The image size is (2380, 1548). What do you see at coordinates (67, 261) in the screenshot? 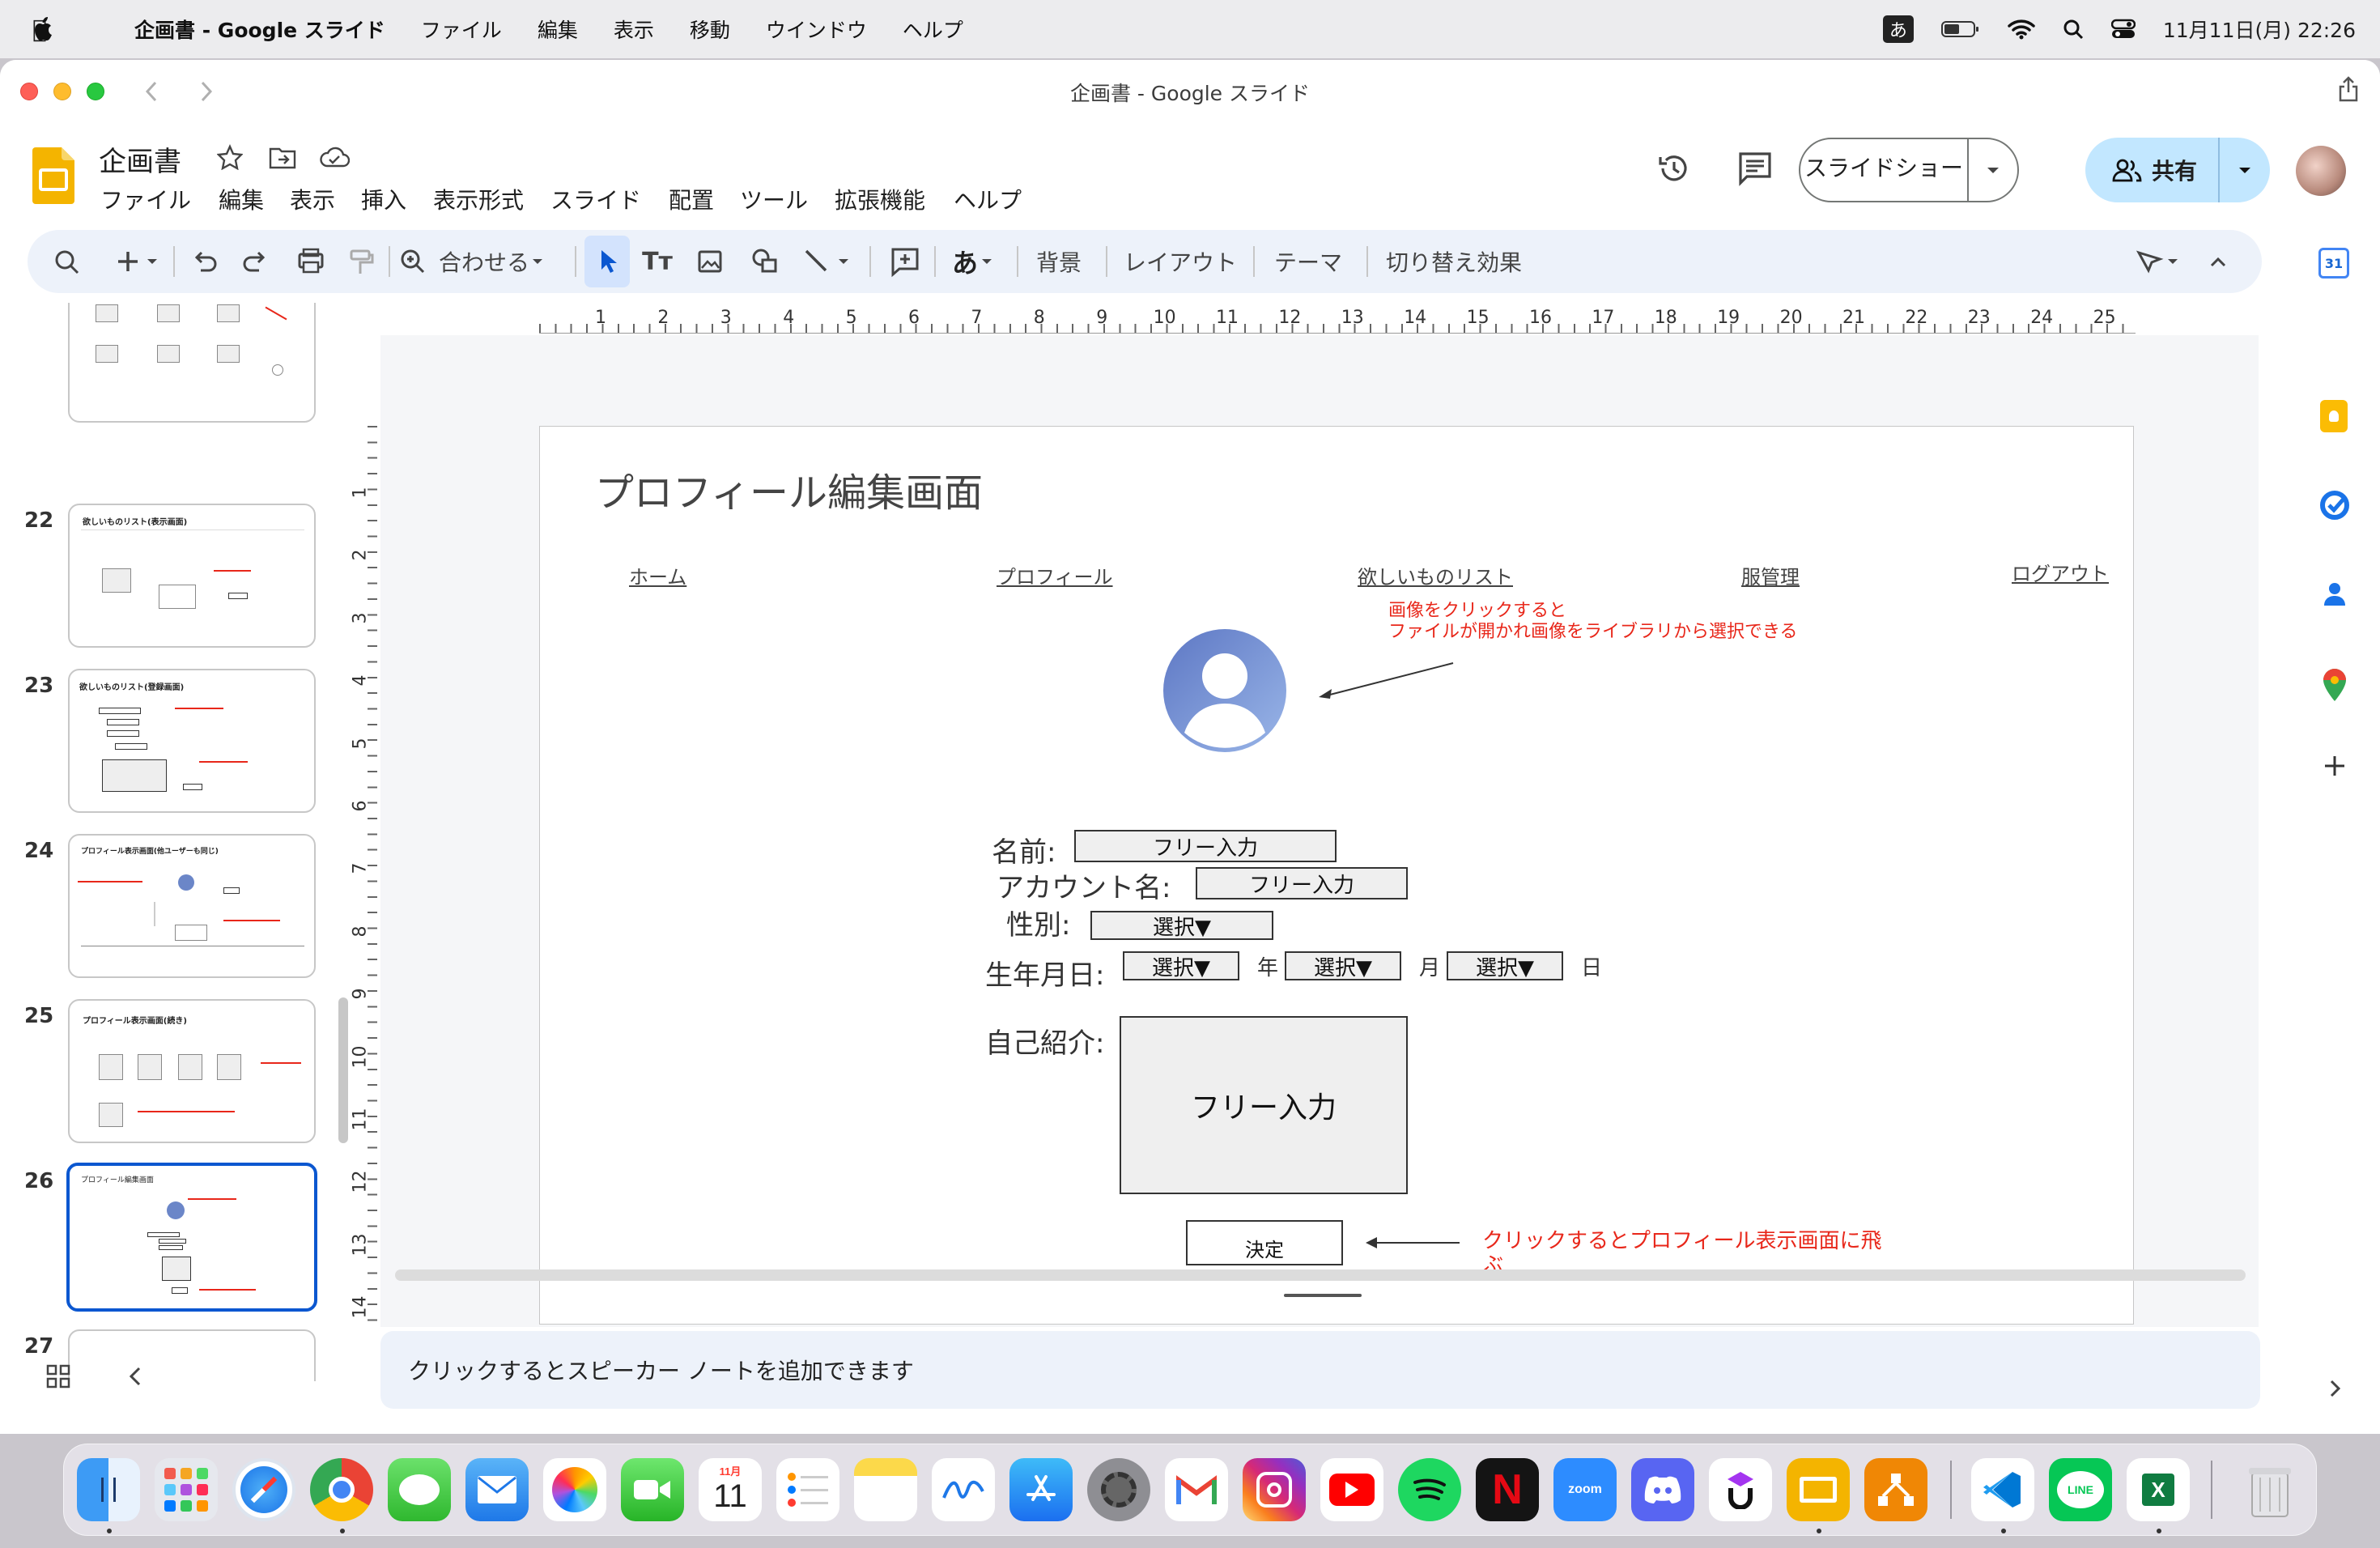
I see `search-menus-icon` at bounding box center [67, 261].